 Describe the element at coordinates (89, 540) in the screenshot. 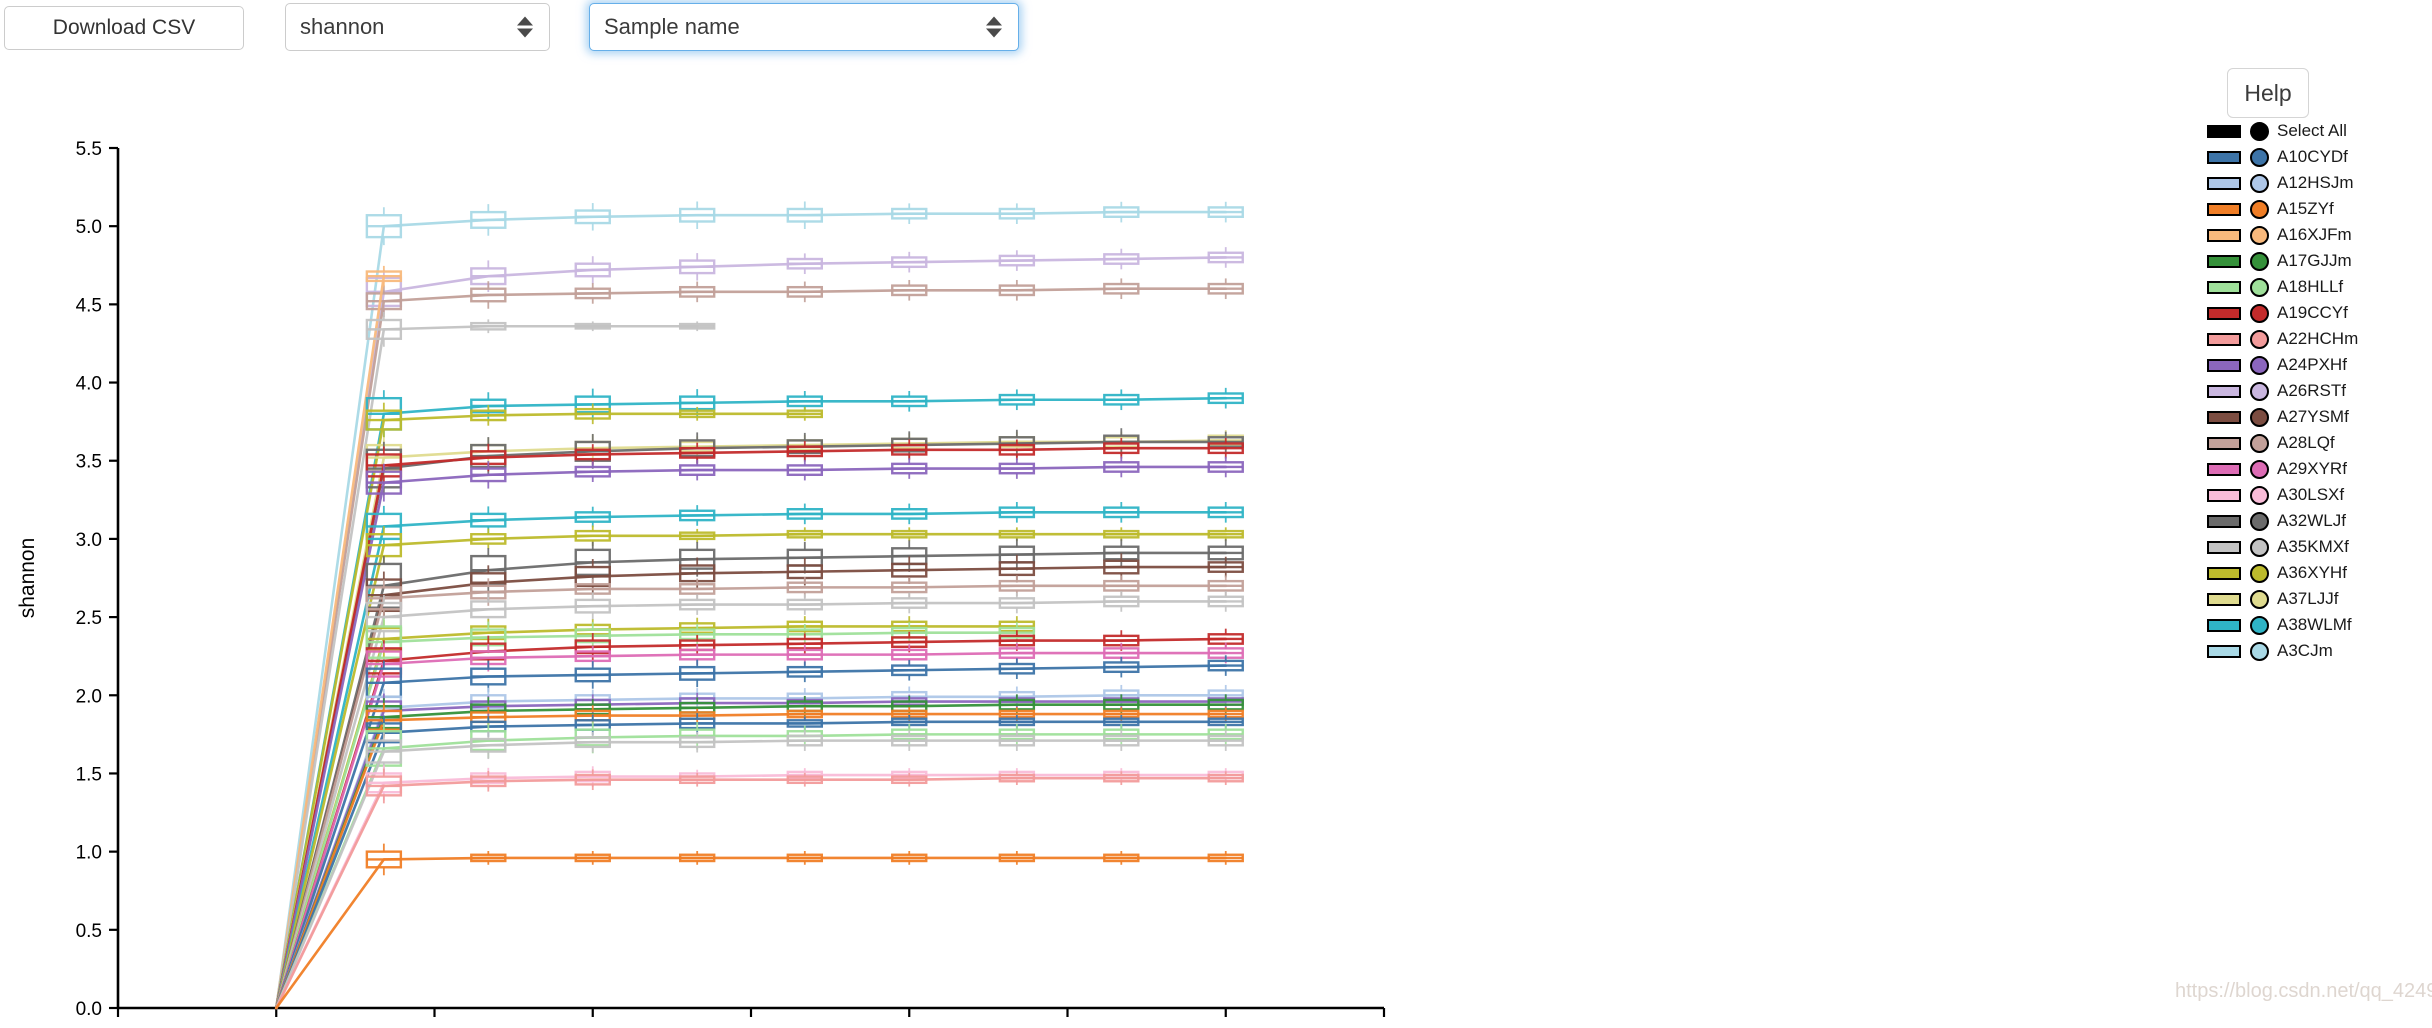

I see `y-tick-label: 3.0` at that location.